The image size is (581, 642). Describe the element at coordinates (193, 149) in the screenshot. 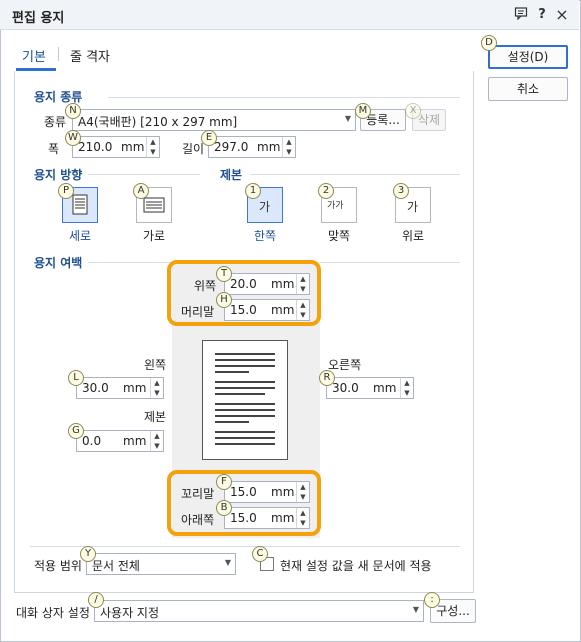

I see `length-label: 길이` at that location.